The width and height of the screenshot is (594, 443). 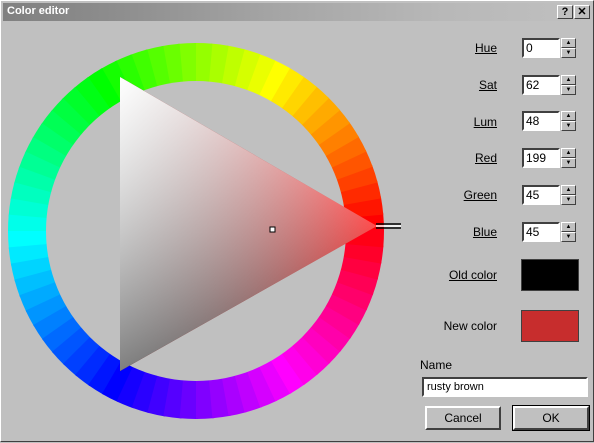 I want to click on green-down-button: ▼, so click(x=568, y=200).